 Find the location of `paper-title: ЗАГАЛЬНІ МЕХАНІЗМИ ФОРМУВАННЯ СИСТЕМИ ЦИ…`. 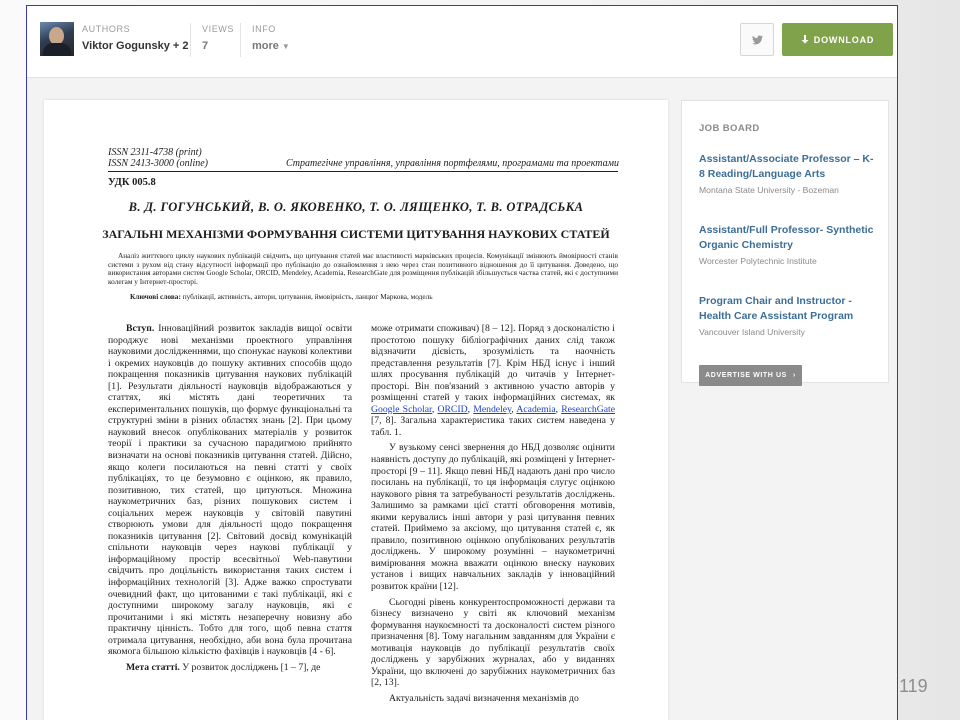

paper-title: ЗАГАЛЬНІ МЕХАНІЗМИ ФОРМУВАННЯ СИСТЕМИ ЦИ… is located at coordinates (356, 234).